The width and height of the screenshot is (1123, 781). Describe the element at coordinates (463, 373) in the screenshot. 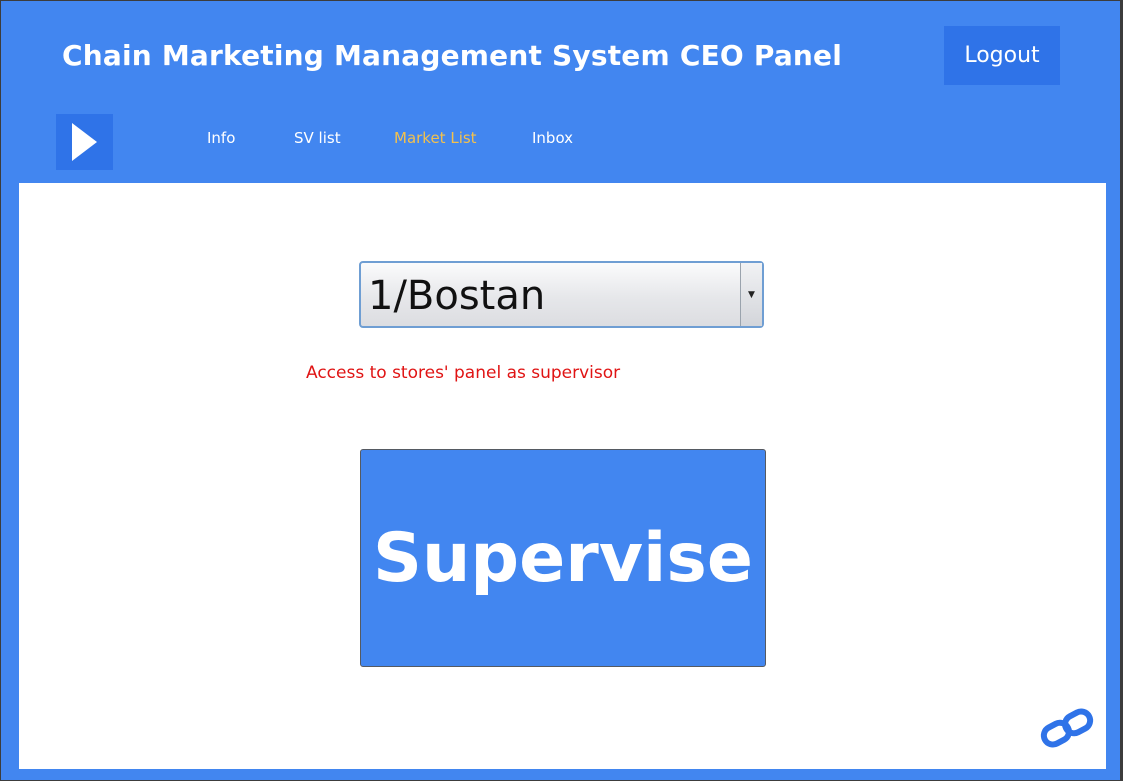

I see `supervisor-access-hint: Access to stores' panel as supervisor` at that location.